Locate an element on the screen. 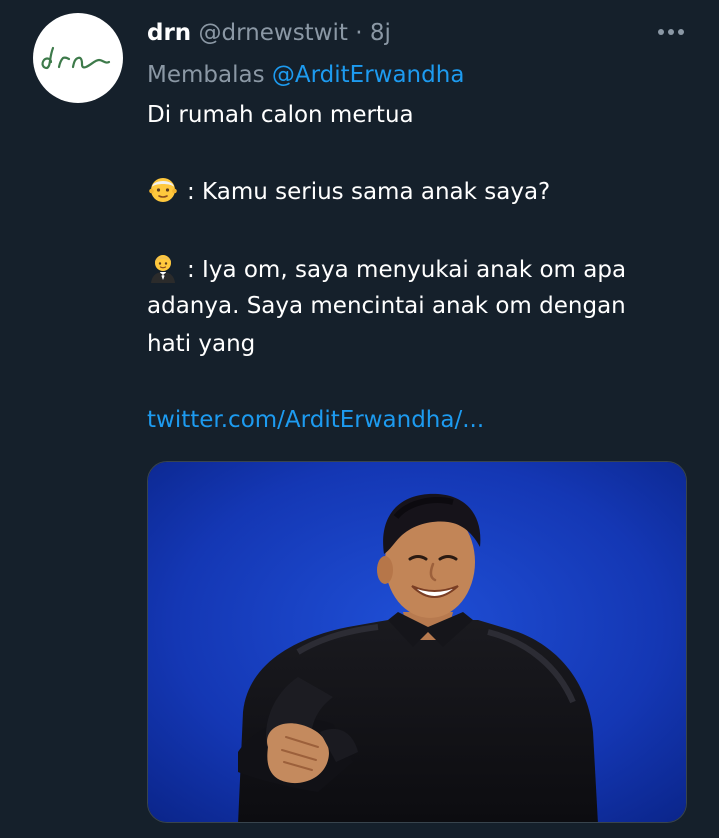 Image resolution: width=719 pixels, height=838 pixels. more-options-button is located at coordinates (671, 32).